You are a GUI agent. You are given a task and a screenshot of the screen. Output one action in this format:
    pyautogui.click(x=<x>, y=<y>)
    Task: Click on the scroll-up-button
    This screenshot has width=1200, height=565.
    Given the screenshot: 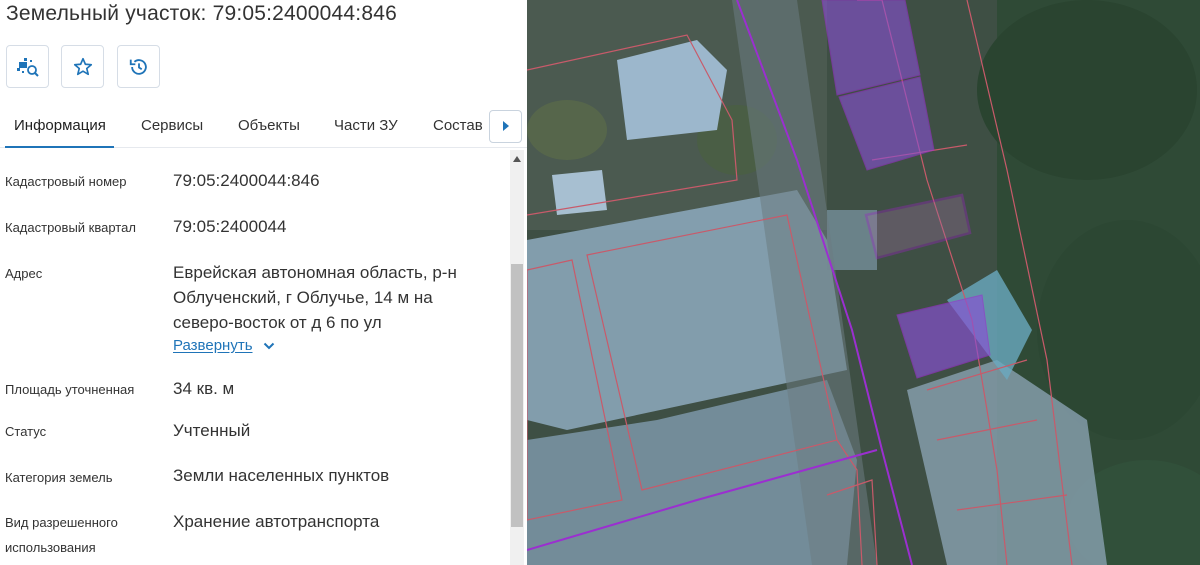 What is the action you would take?
    pyautogui.click(x=517, y=158)
    